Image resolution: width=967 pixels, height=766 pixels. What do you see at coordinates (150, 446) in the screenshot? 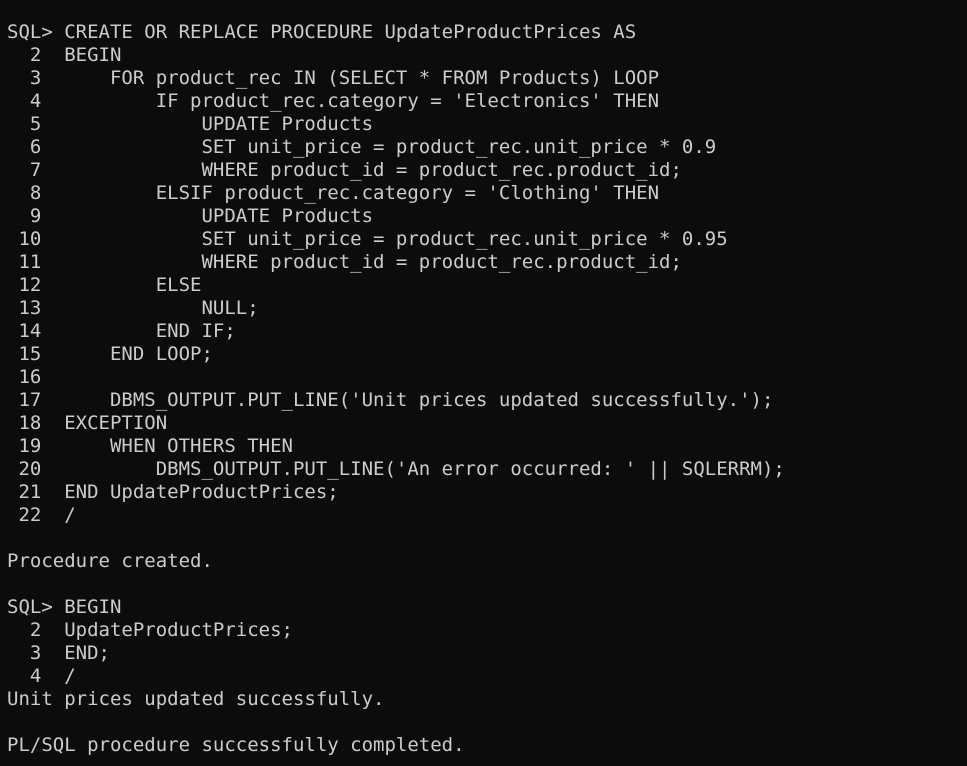
I see `terminal-line: 19 WHEN OTHERS THEN` at bounding box center [150, 446].